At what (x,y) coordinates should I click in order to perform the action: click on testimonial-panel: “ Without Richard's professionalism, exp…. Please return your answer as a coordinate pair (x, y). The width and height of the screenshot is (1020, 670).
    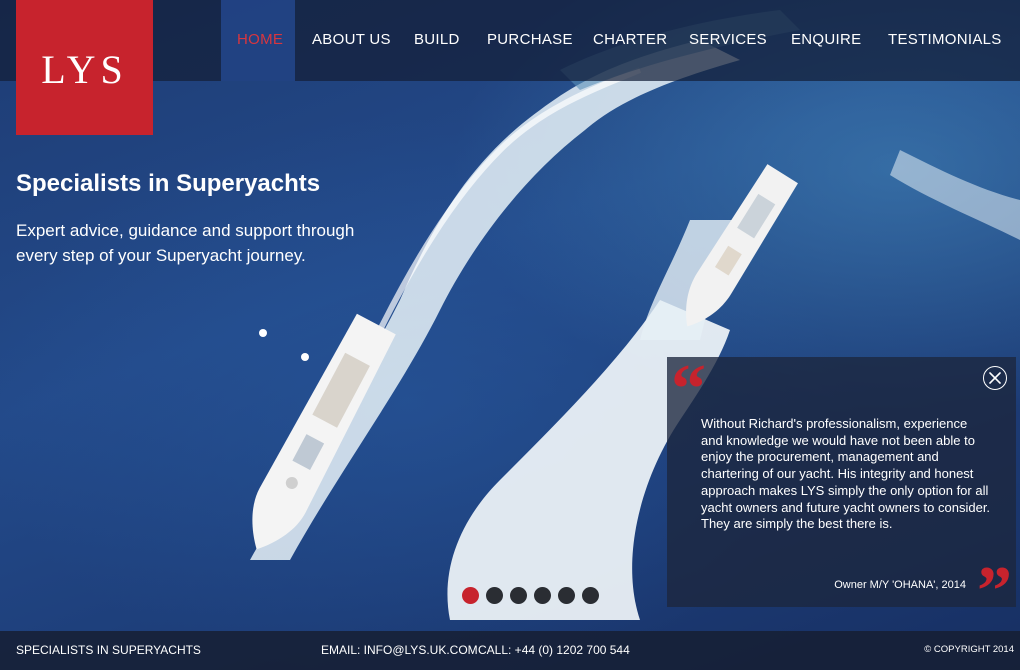
    Looking at the image, I should click on (841, 489).